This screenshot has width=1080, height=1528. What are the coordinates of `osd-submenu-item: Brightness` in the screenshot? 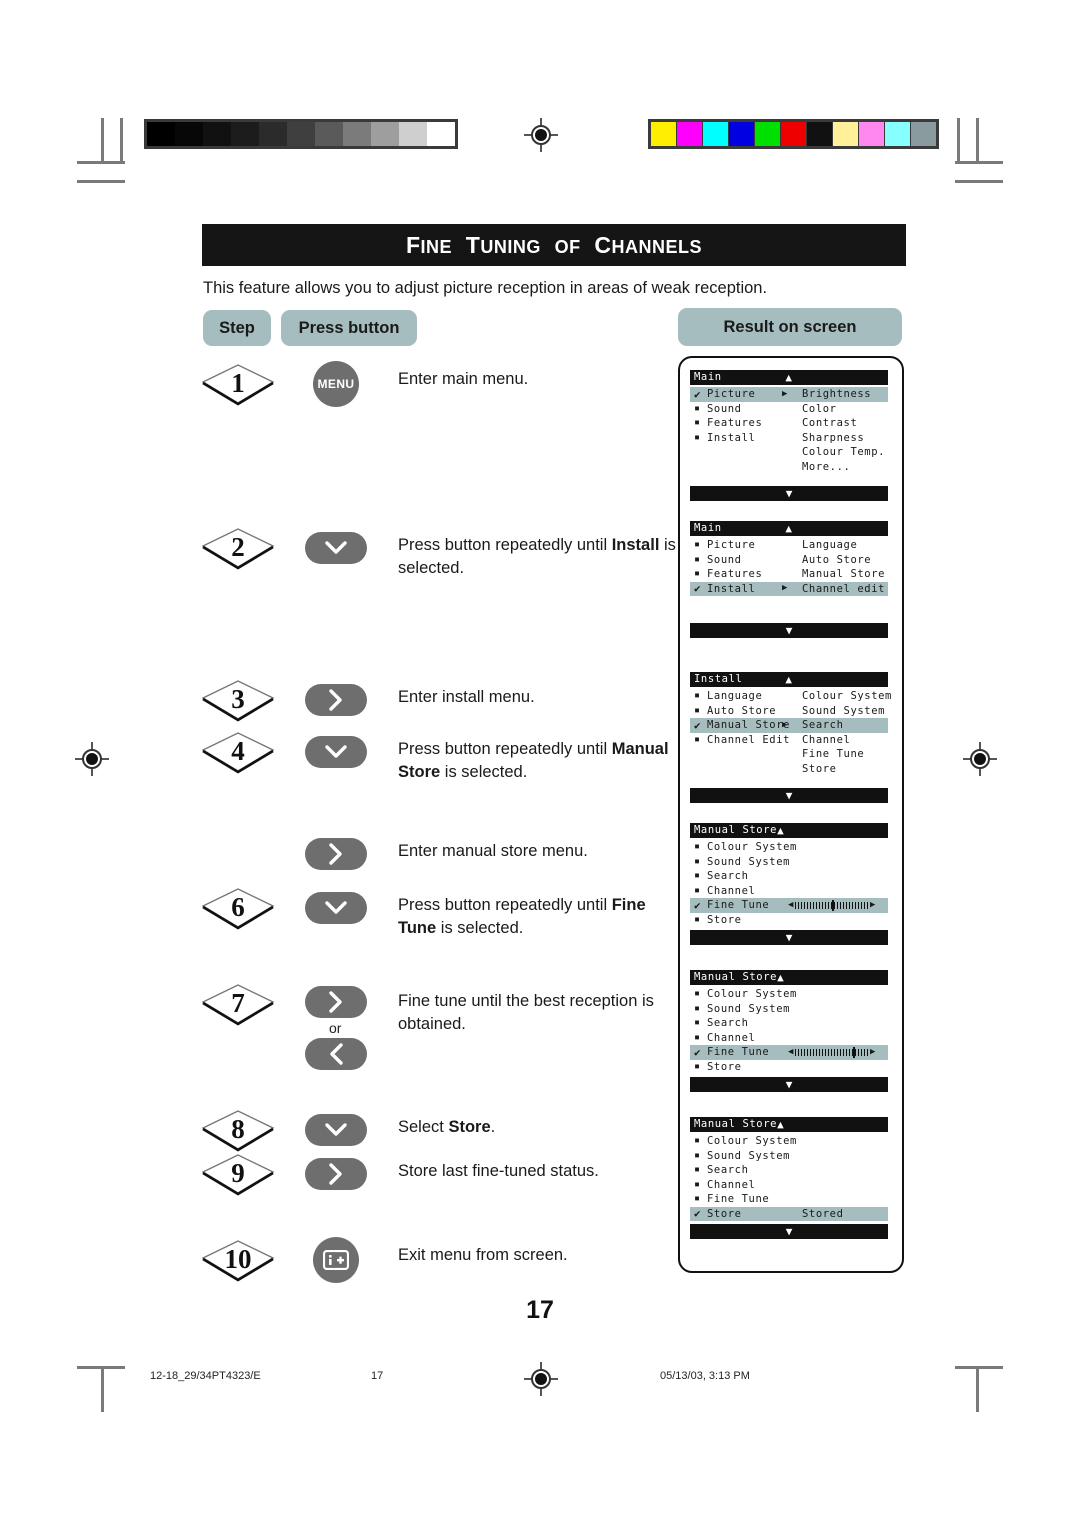 It's located at (852, 394).